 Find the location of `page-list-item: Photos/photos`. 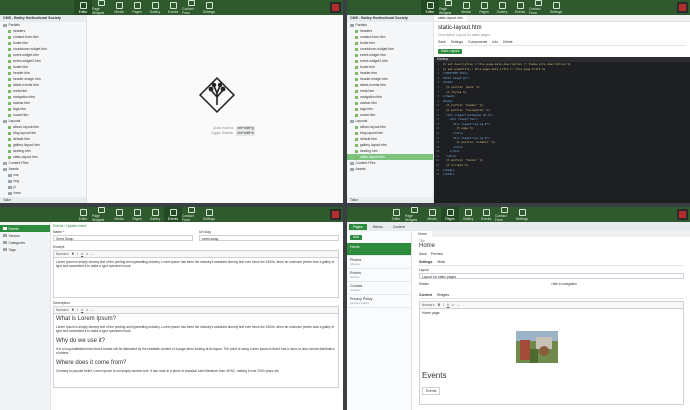

page-list-item: Photos/photos is located at coordinates (379, 262).